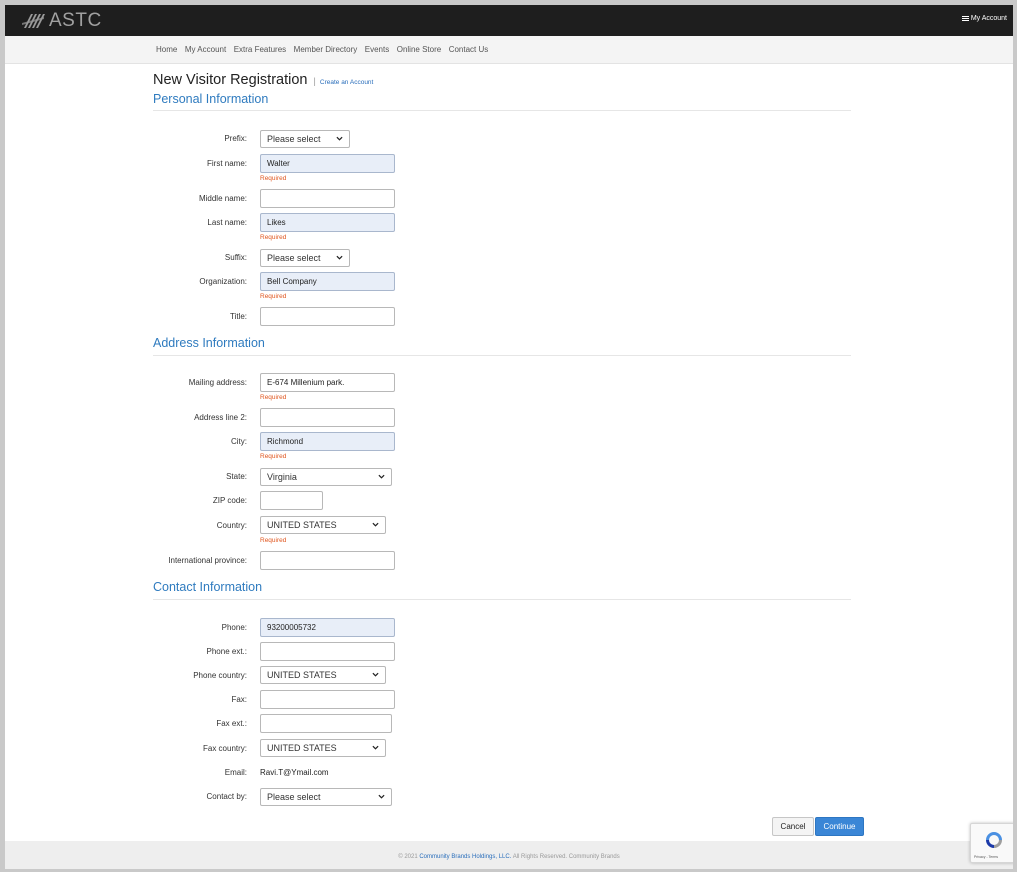  What do you see at coordinates (236, 476) in the screenshot?
I see `state-label: State:` at bounding box center [236, 476].